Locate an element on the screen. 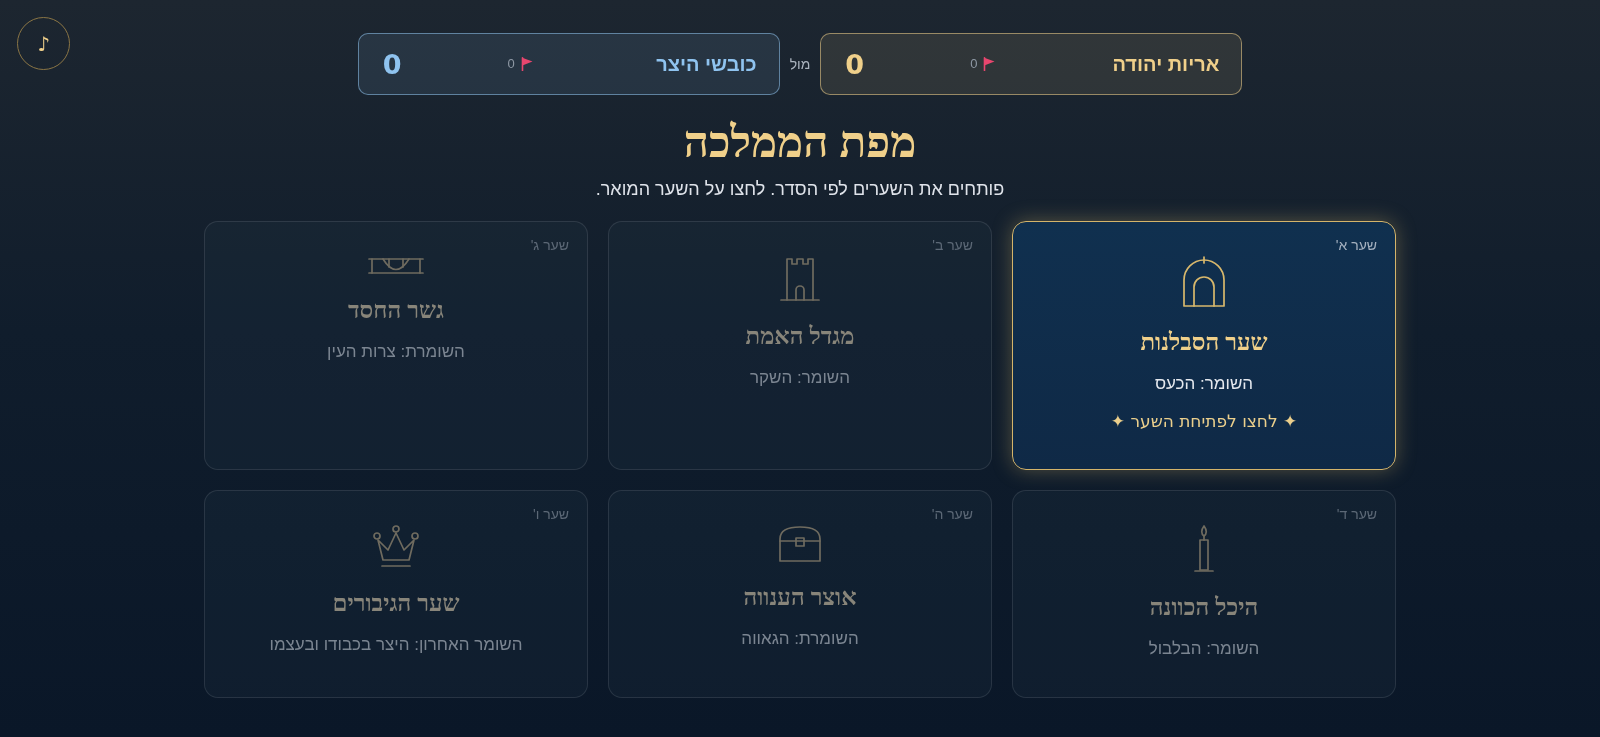 This screenshot has height=737, width=1600. open-gate-card: שער א' שער הסבלנות השומר: הכעס ✦ לחצו לפתיחת השער ✦ is located at coordinates (1204, 346).